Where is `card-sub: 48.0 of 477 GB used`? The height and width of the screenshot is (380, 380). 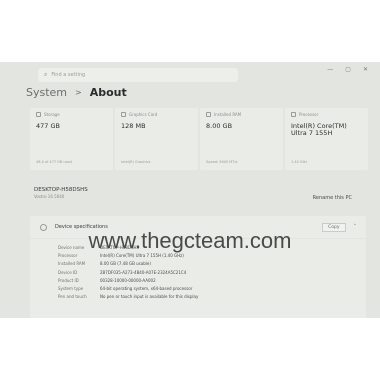 card-sub: 48.0 of 477 GB used is located at coordinates (54, 162).